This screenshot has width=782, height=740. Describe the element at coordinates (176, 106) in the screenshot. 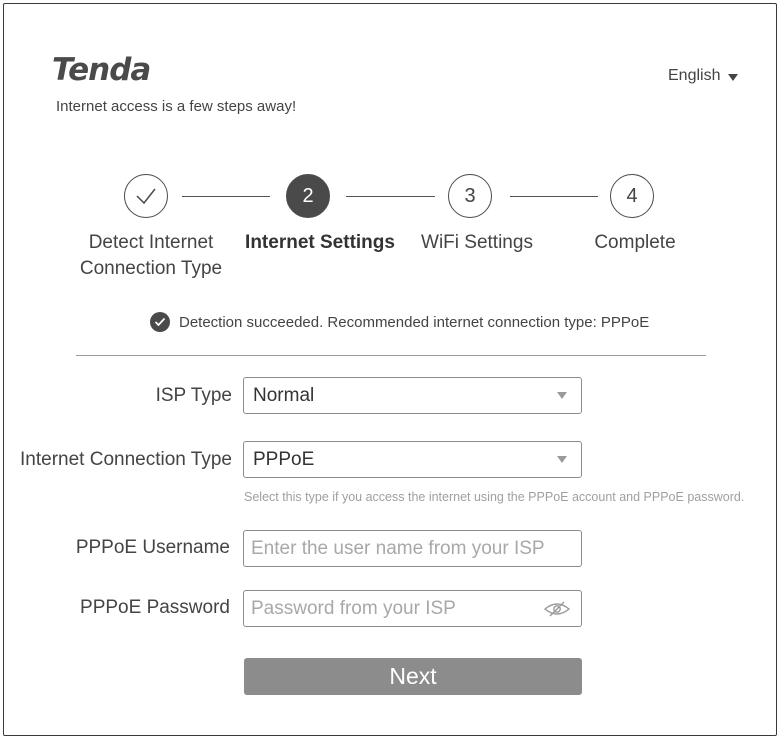

I see `tagline: Internet access is a few steps away!` at that location.